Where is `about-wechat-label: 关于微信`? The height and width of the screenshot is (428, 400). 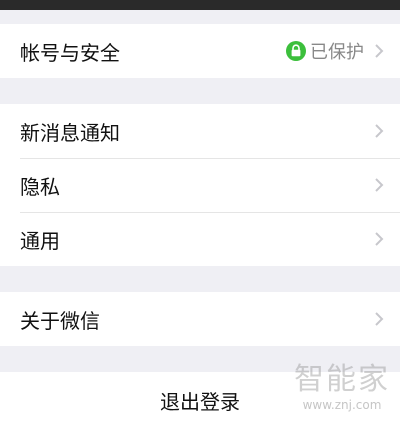
about-wechat-label: 关于微信 is located at coordinates (60, 320).